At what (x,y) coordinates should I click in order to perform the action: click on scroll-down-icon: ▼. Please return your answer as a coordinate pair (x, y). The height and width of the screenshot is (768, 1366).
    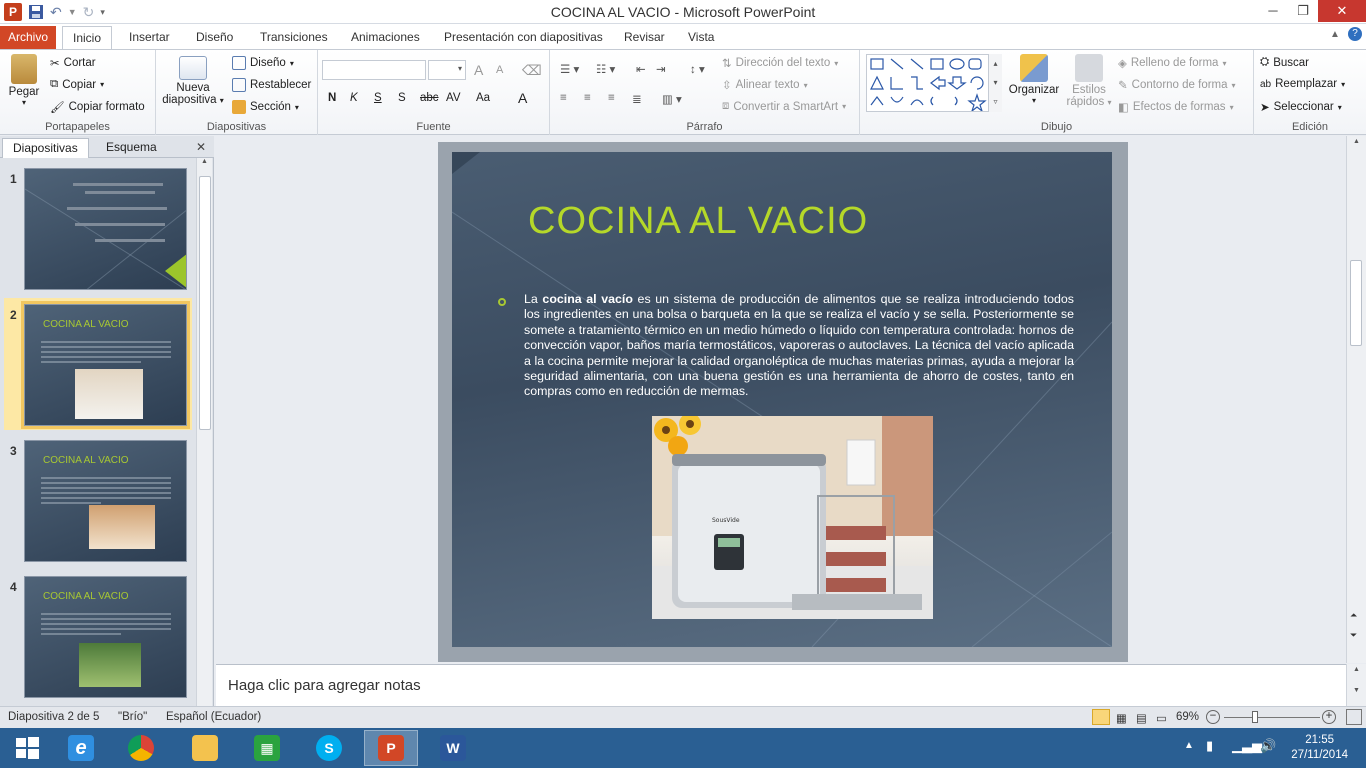
    Looking at the image, I should click on (1356, 690).